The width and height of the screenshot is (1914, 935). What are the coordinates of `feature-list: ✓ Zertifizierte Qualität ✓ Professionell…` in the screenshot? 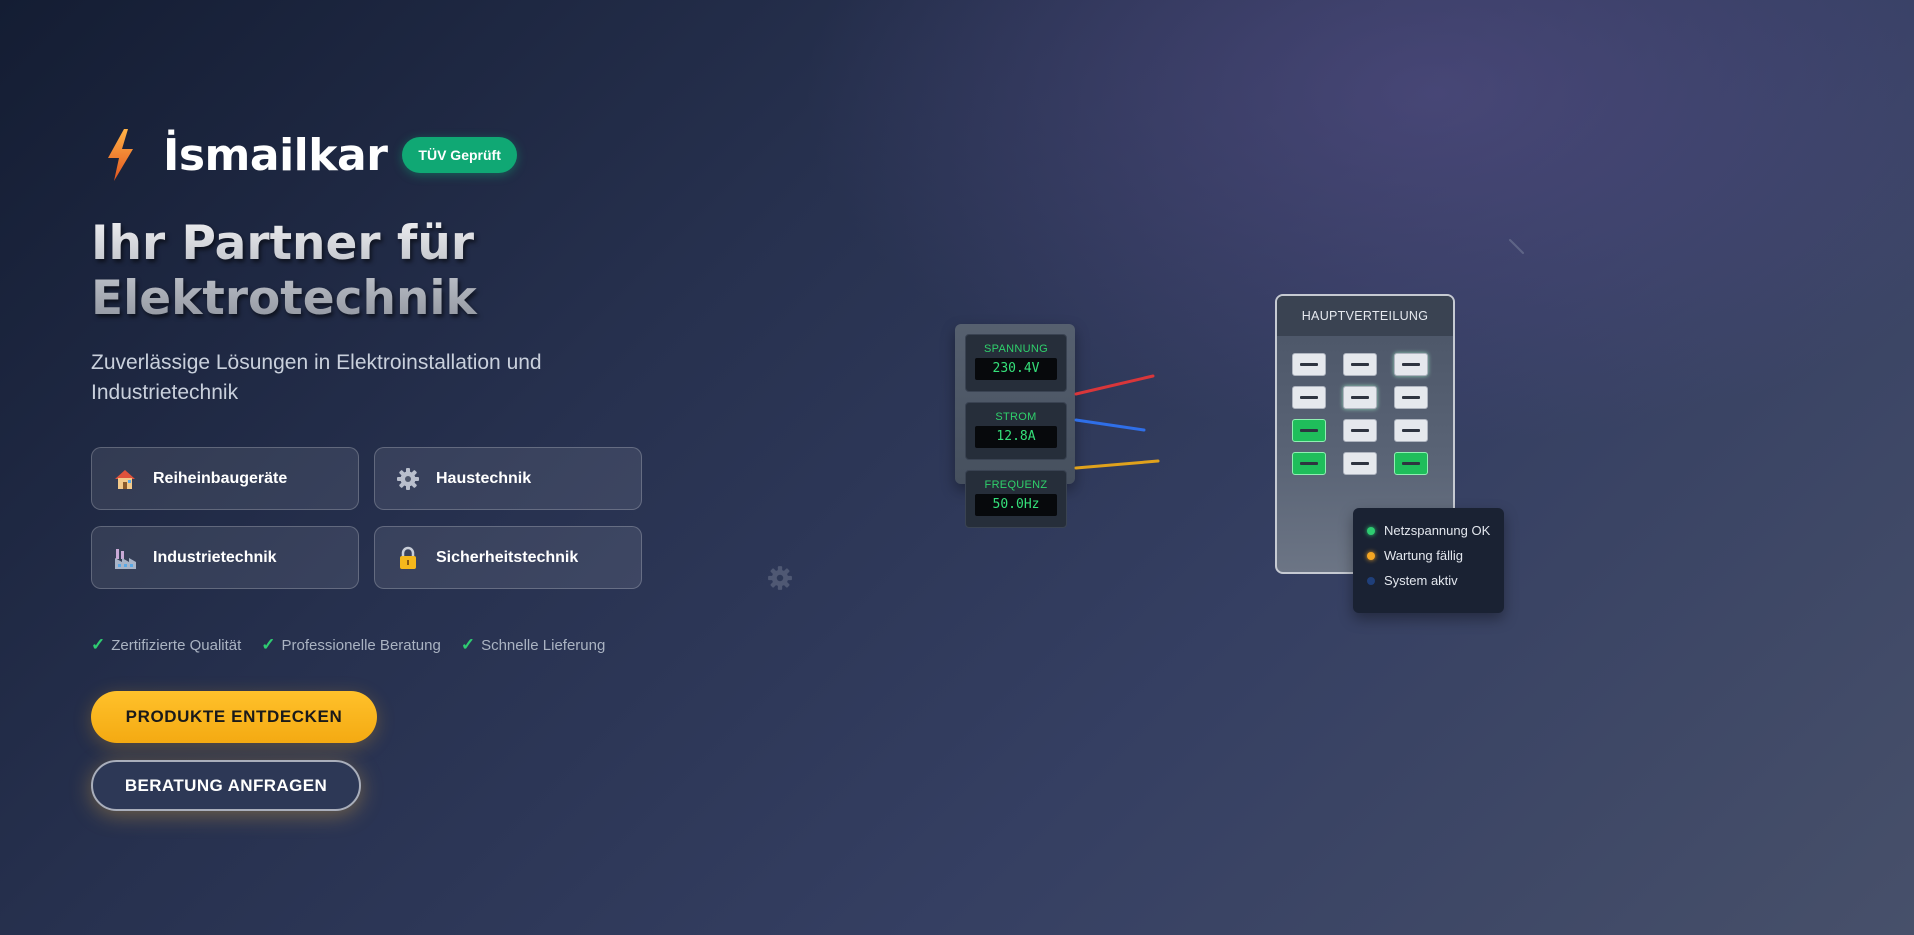 It's located at (348, 645).